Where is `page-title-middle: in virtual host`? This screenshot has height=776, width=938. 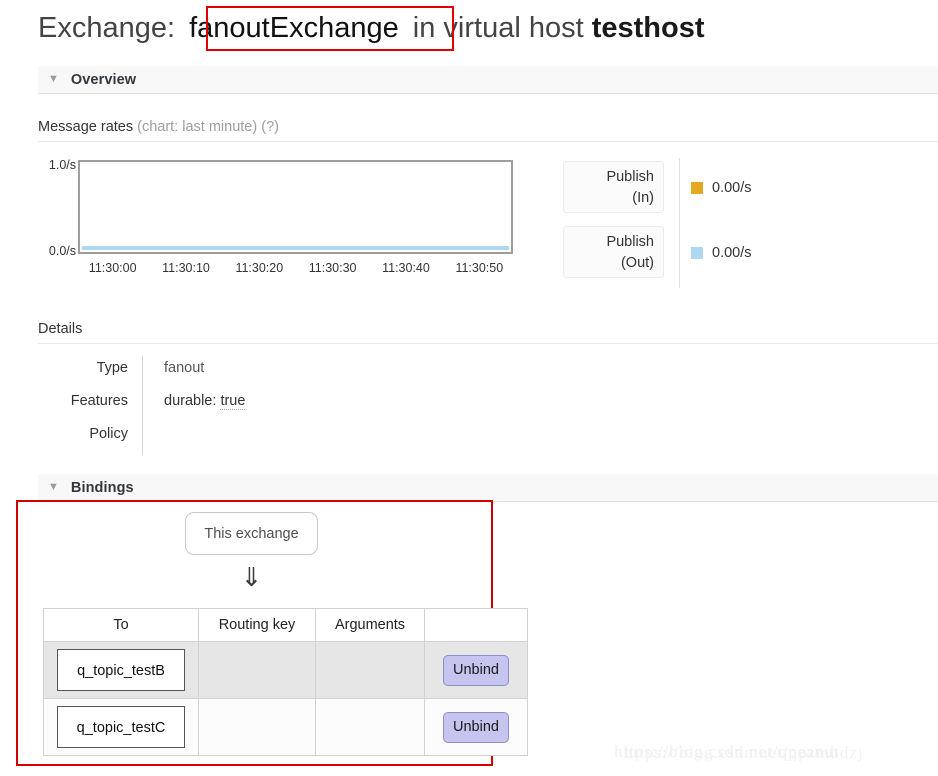 page-title-middle: in virtual host is located at coordinates (498, 28).